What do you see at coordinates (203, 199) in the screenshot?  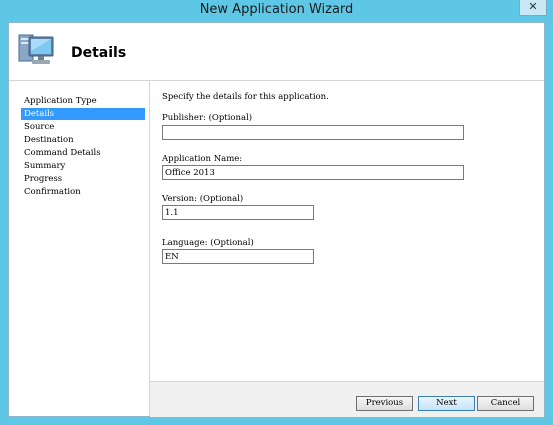 I see `version-label: Version: (Optional)` at bounding box center [203, 199].